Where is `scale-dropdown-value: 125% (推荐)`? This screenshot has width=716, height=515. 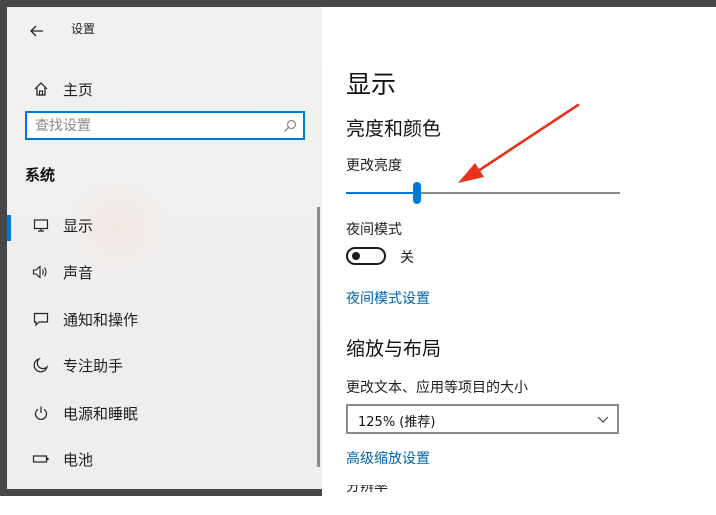
scale-dropdown-value: 125% (推荐) is located at coordinates (397, 422).